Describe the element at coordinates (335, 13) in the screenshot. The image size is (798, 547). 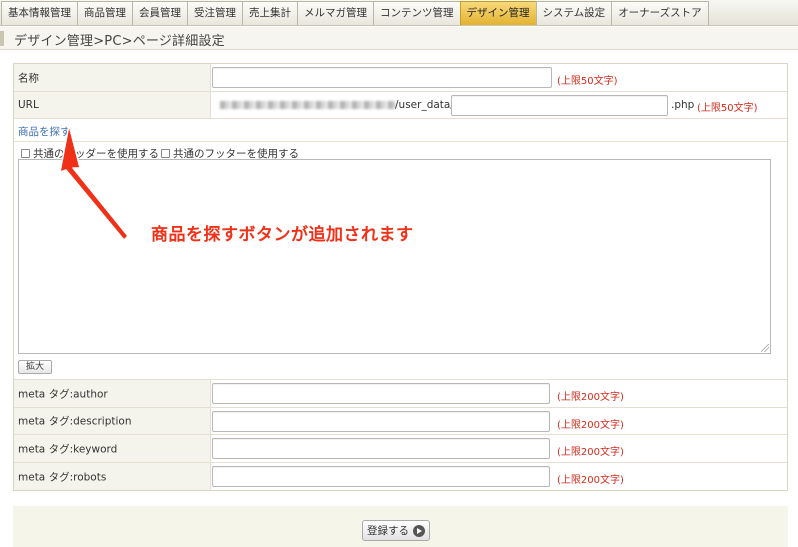
I see `tab-mail-magazine: メルマガ管理` at that location.